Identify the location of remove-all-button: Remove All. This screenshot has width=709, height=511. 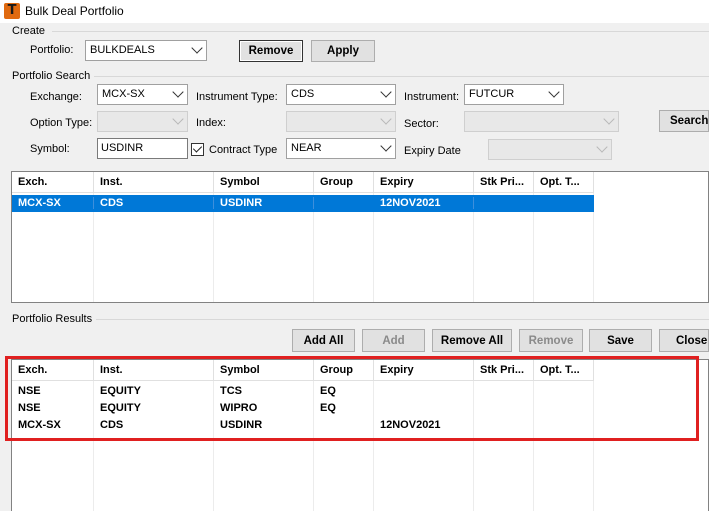
(472, 340).